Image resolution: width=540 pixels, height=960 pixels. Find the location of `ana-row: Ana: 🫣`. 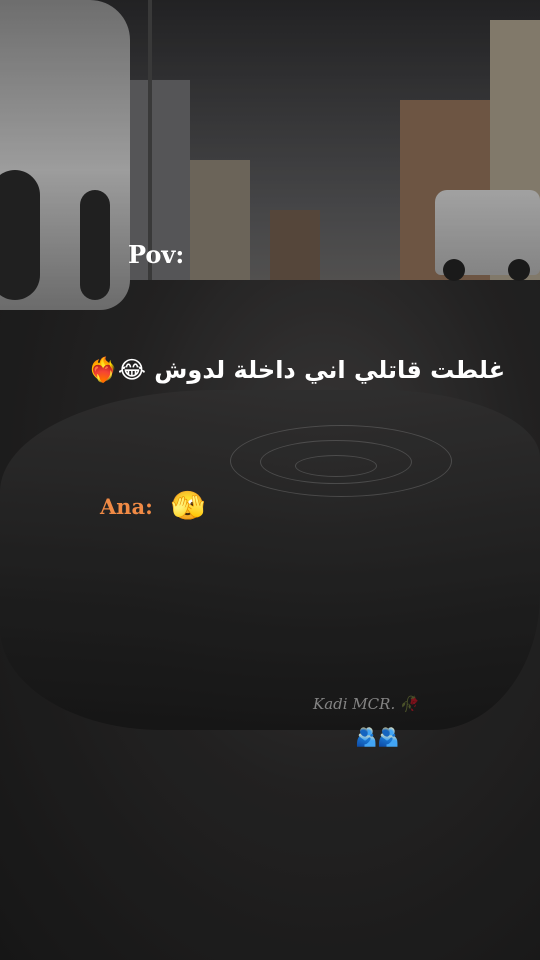

ana-row: Ana: 🫣 is located at coordinates (153, 506).